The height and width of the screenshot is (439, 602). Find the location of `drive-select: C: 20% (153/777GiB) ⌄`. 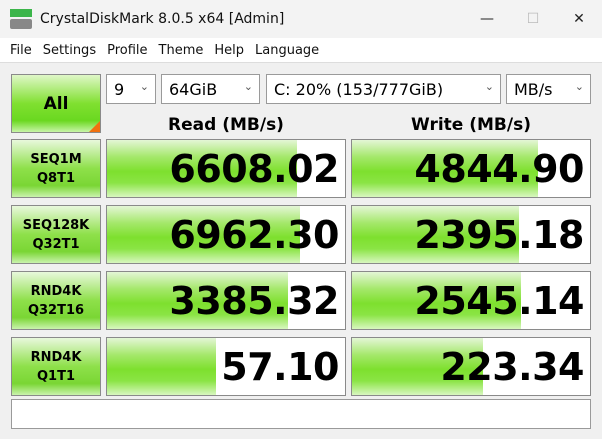

drive-select: C: 20% (153/777GiB) ⌄ is located at coordinates (383, 89).